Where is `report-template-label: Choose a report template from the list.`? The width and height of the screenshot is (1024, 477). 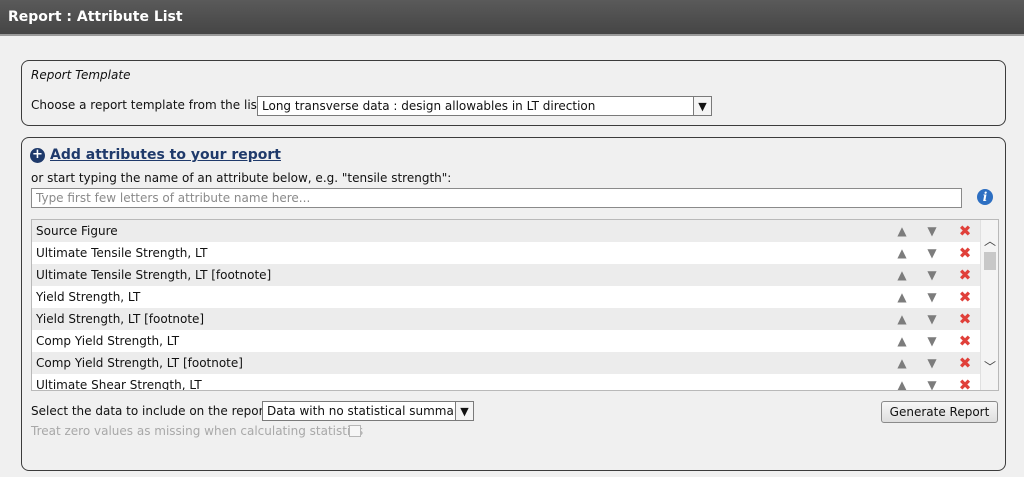
report-template-label: Choose a report template from the list. is located at coordinates (148, 105).